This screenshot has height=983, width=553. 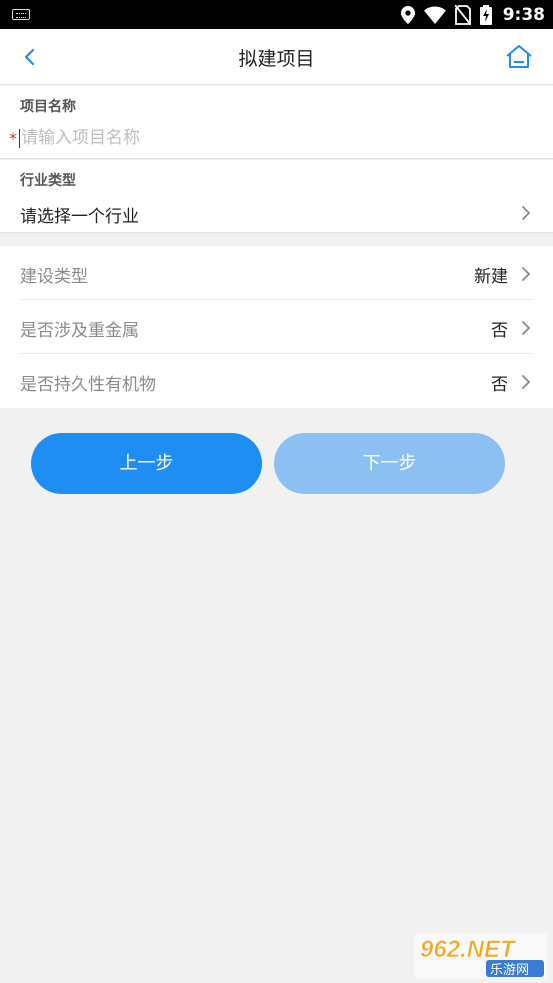 I want to click on persistent-organic-value: 否, so click(x=499, y=385).